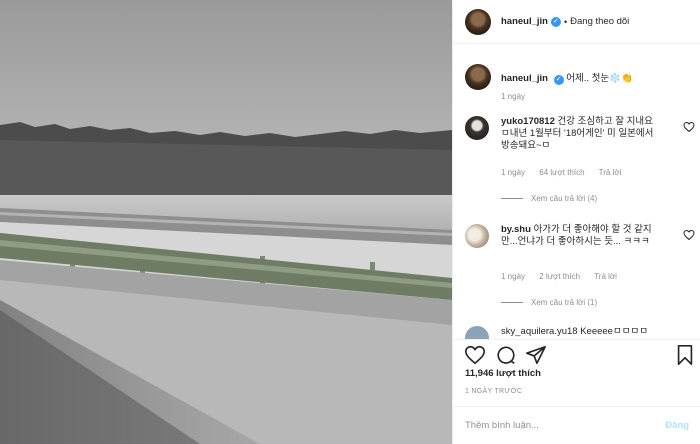 Image resolution: width=700 pixels, height=444 pixels. I want to click on share-icon, so click(536, 355).